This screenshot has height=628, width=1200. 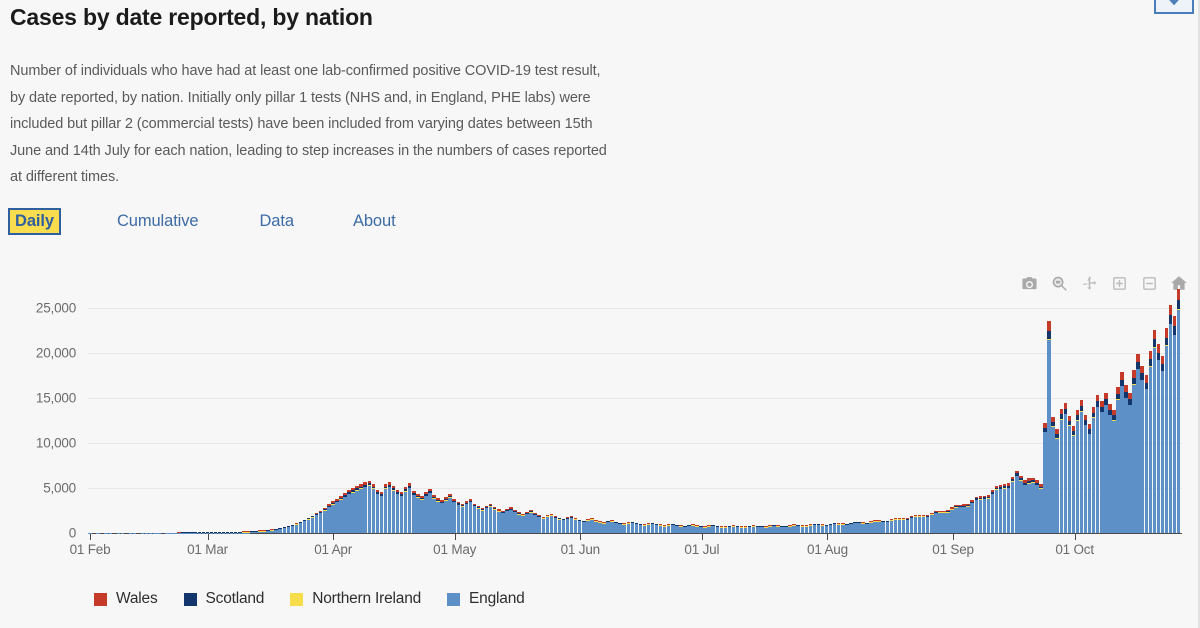 I want to click on legend-item-england: England, so click(x=486, y=599).